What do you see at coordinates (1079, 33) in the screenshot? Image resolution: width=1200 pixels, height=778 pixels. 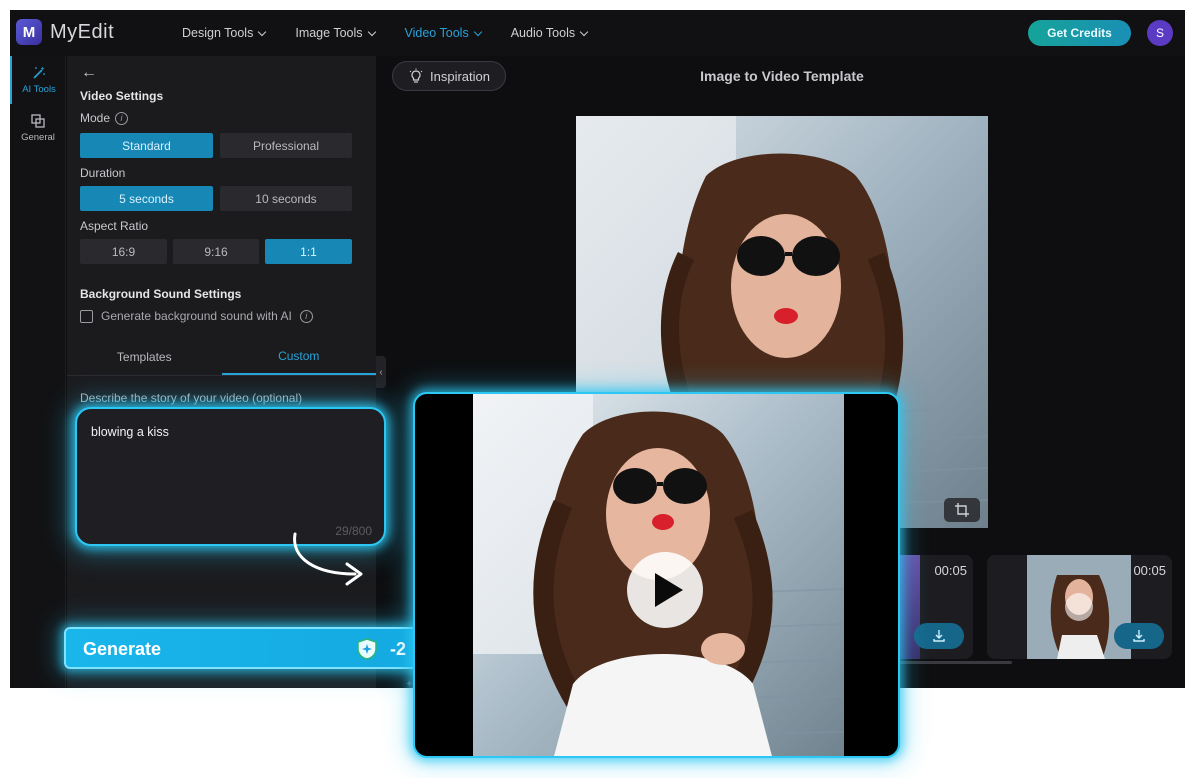 I see `get-credits-button: Get Credits` at bounding box center [1079, 33].